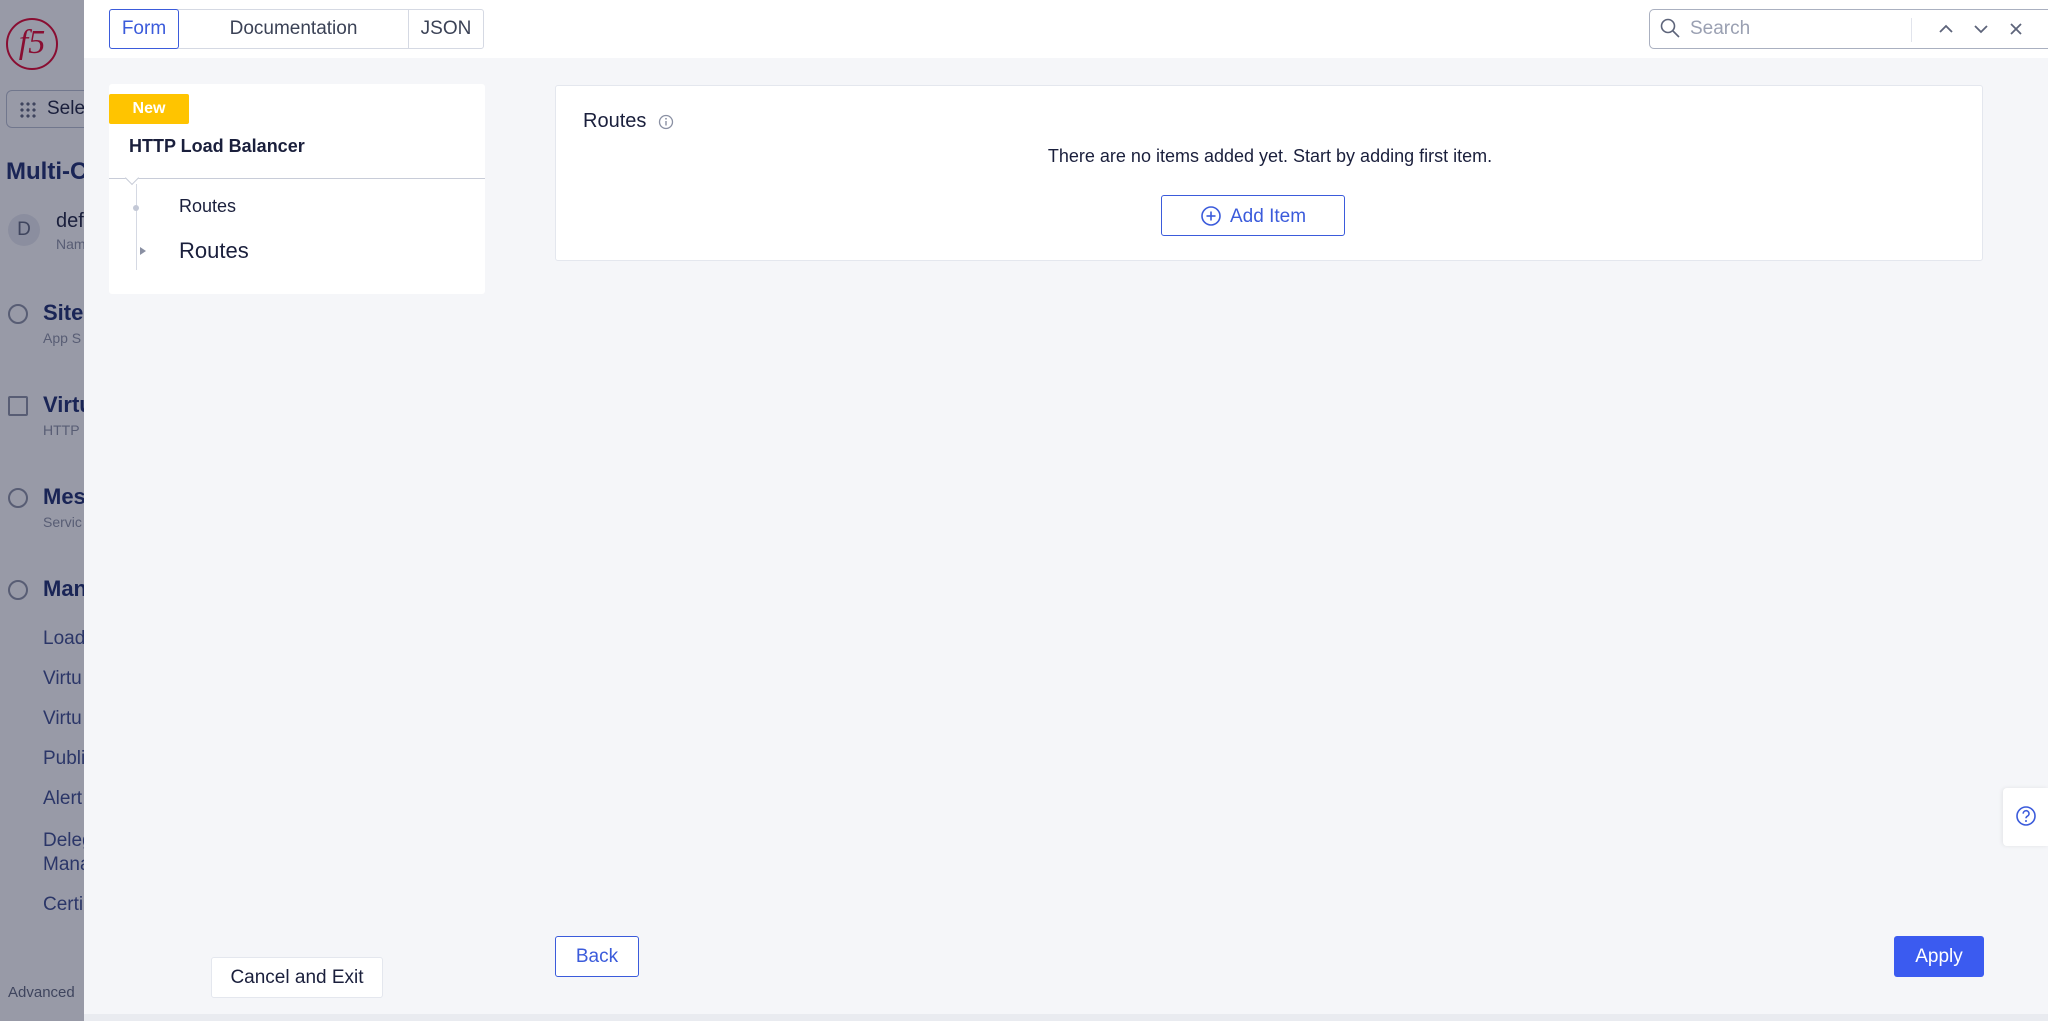  Describe the element at coordinates (1211, 216) in the screenshot. I see `plus-circle-icon` at that location.